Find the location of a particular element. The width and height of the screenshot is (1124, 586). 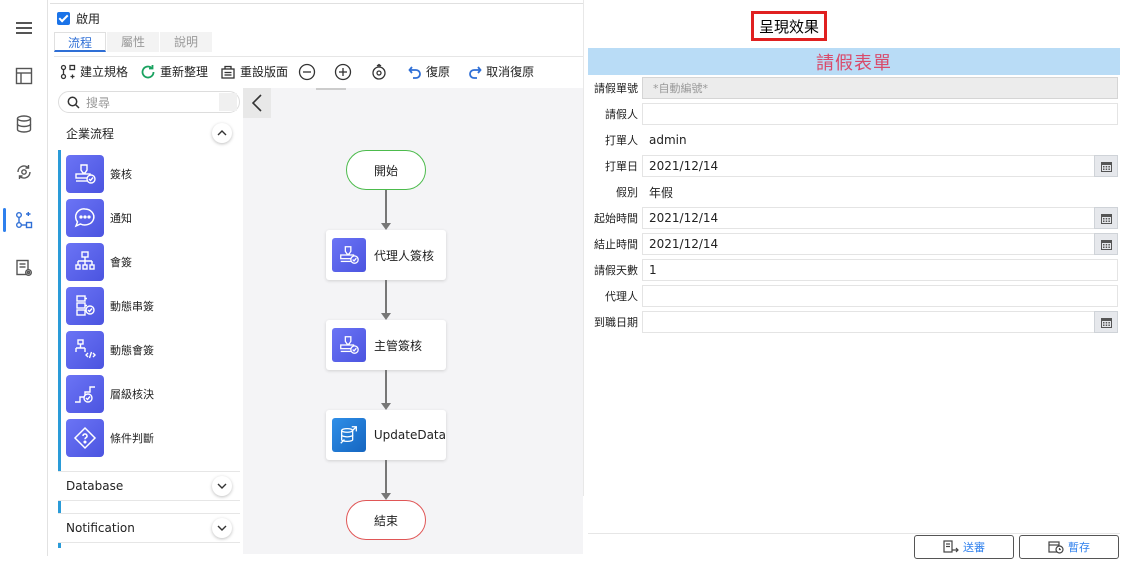

palette-item-condition: 條件判斷 is located at coordinates (110, 438).